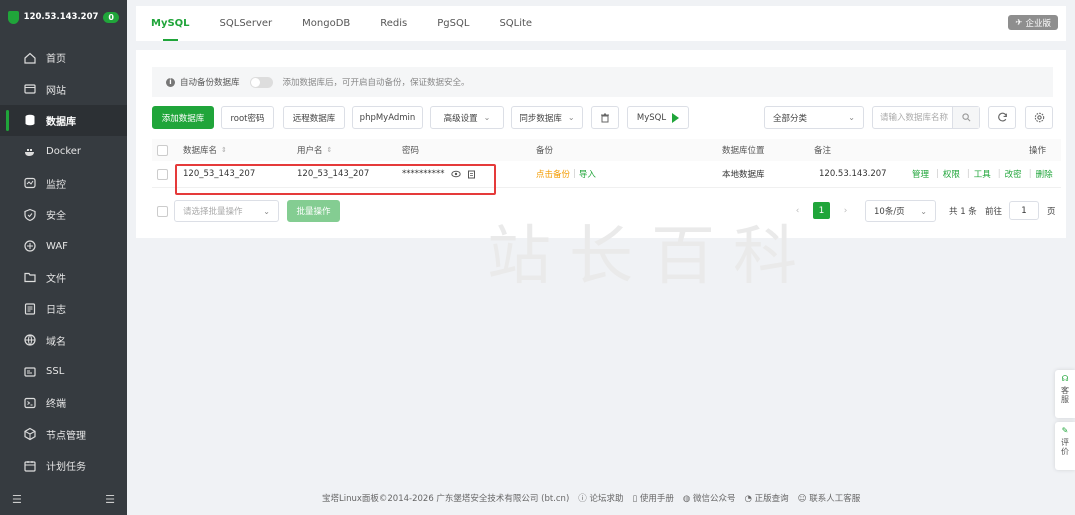 The width and height of the screenshot is (1075, 515). Describe the element at coordinates (63, 183) in the screenshot. I see `sidebar-item-4: 监控` at that location.